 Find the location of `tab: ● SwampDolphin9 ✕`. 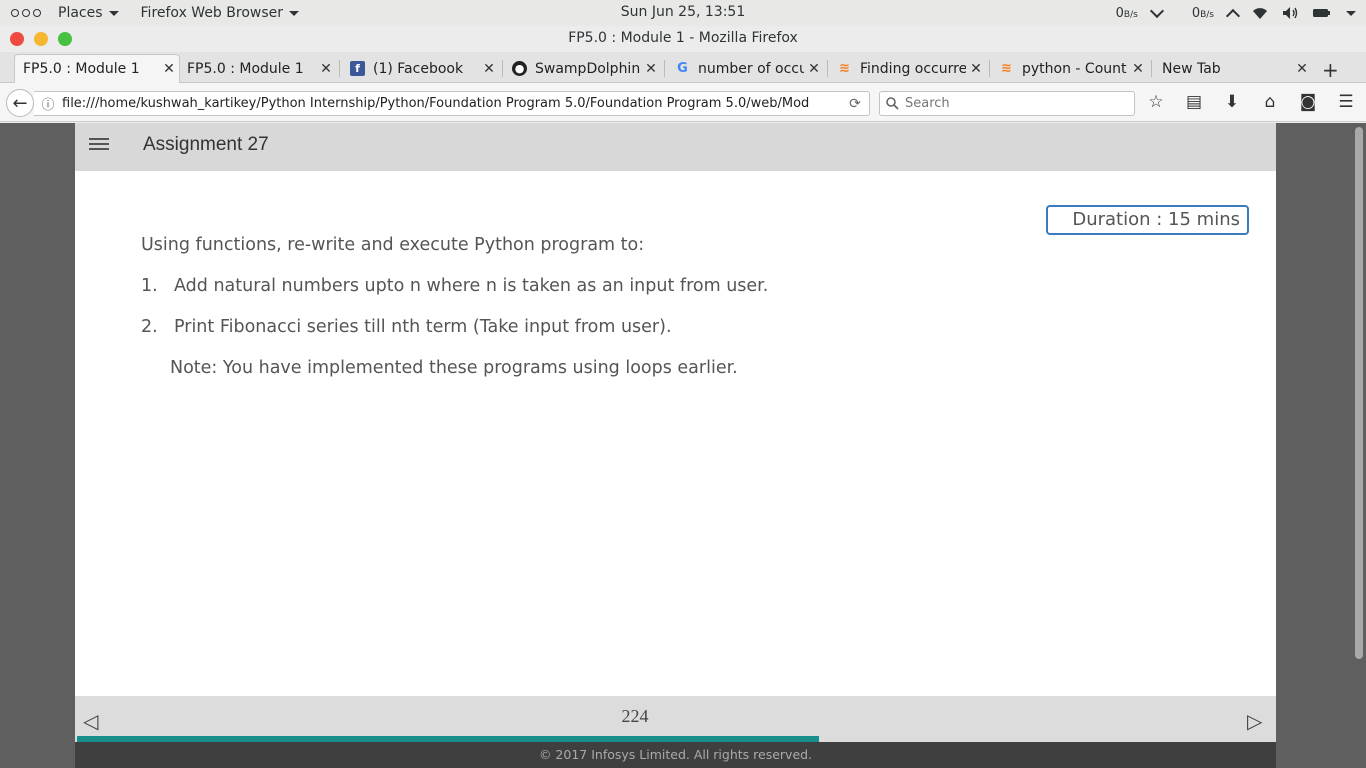

tab: ● SwampDolphin9 ✕ is located at coordinates (584, 68).